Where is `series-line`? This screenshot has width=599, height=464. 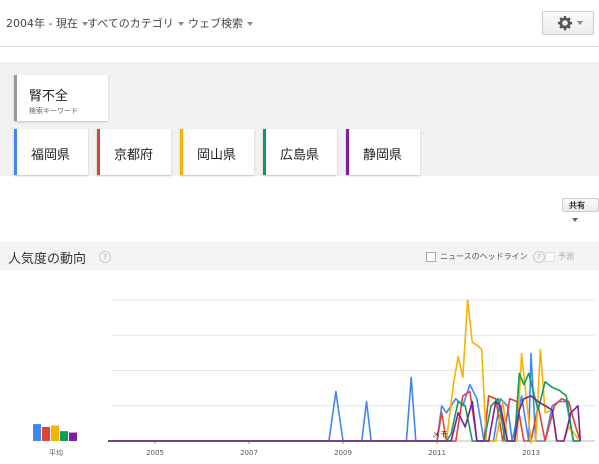
series-line is located at coordinates (344, 407).